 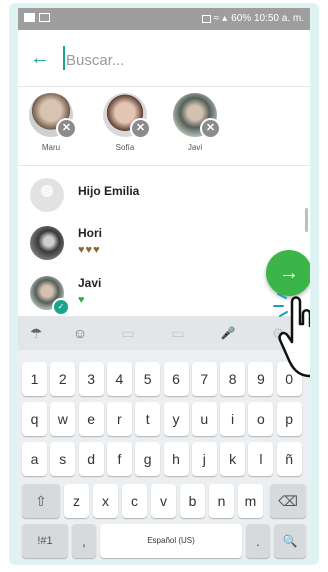 What do you see at coordinates (291, 335) in the screenshot?
I see `pointing-hand-icon` at bounding box center [291, 335].